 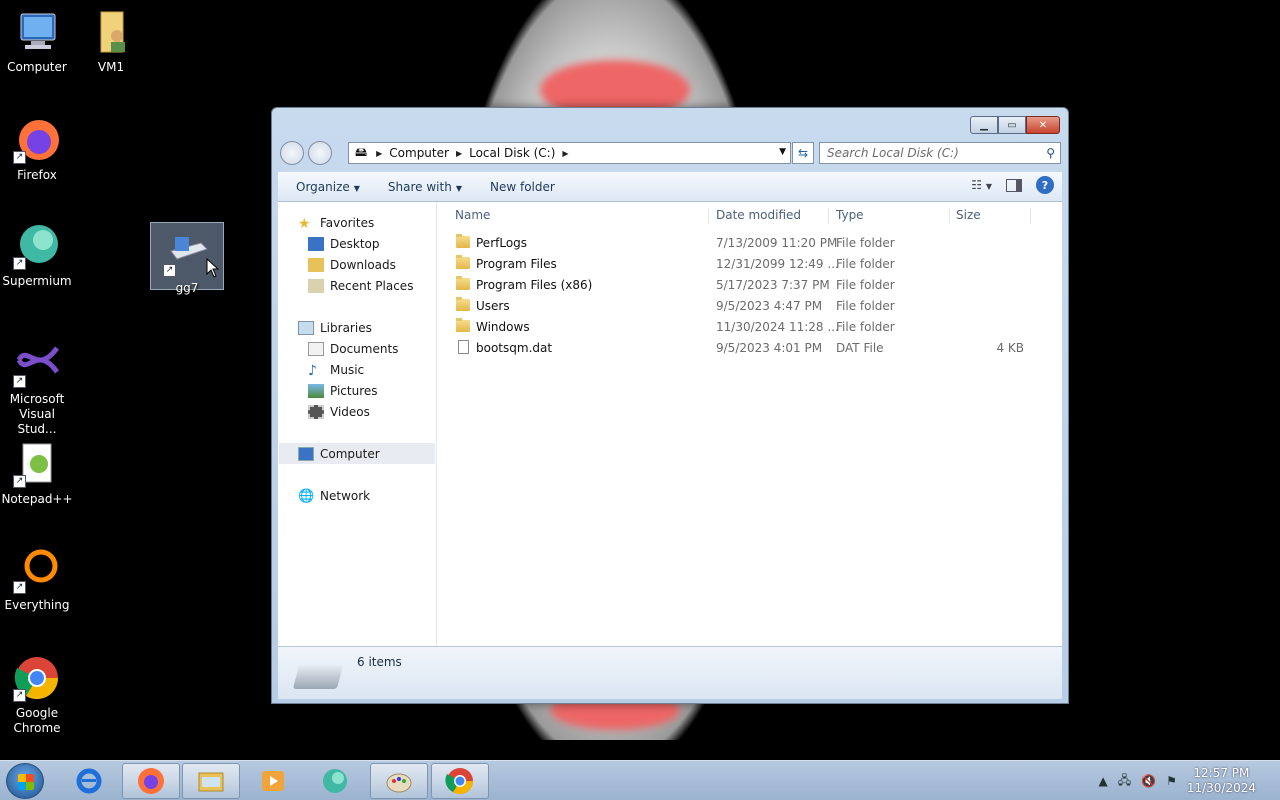 What do you see at coordinates (37, 720) in the screenshot?
I see `desktop-icon-label: Google Chrome` at bounding box center [37, 720].